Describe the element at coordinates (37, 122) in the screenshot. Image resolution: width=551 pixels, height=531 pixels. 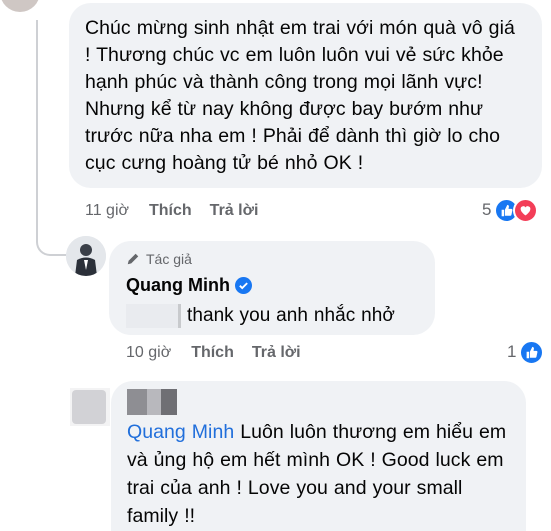
I see `thread-connector` at that location.